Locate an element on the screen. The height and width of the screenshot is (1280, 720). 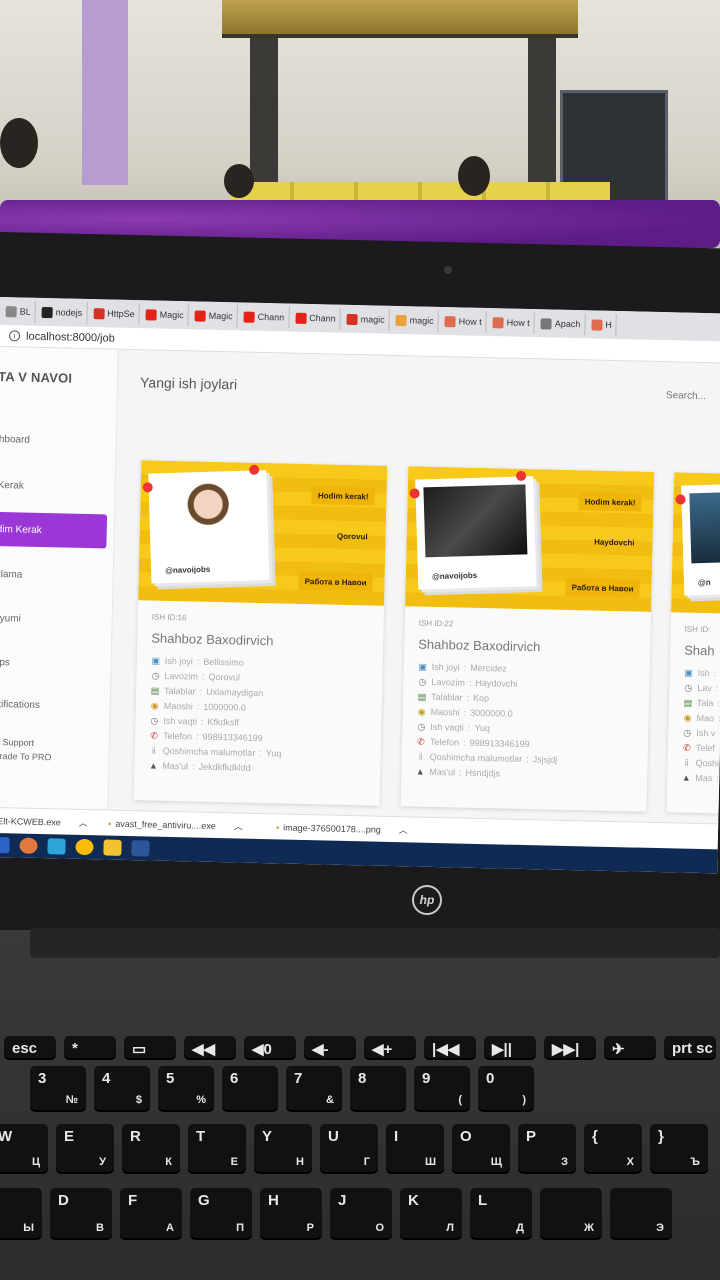
browser-tab: BL is located at coordinates (18, 311).